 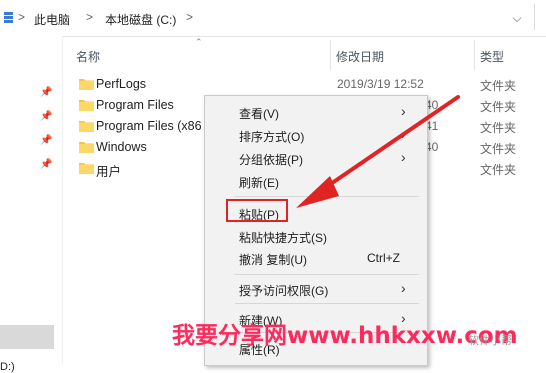 What do you see at coordinates (378, 151) in the screenshot?
I see `annotation-arrow-icon` at bounding box center [378, 151].